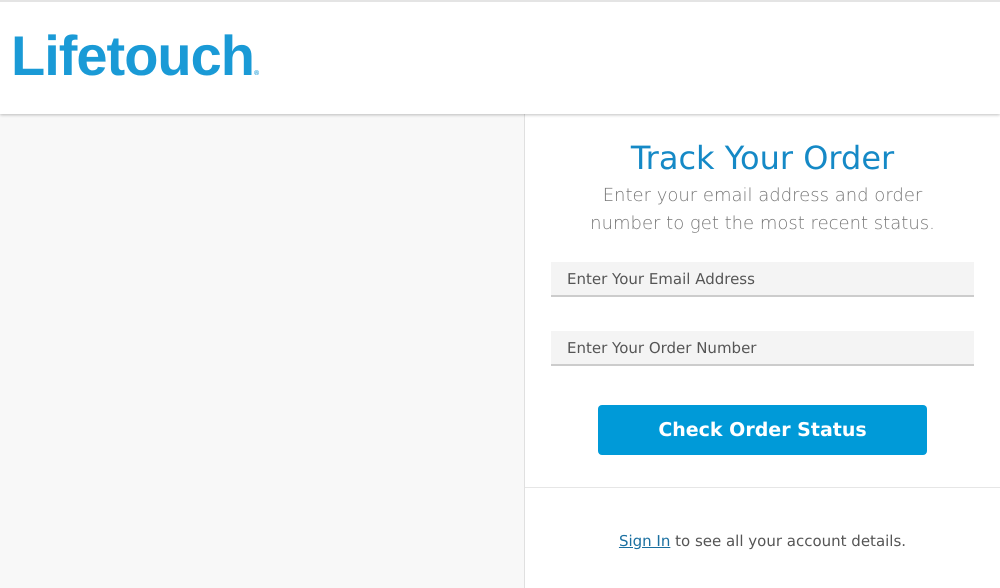  I want to click on sign-in-link: Sign In, so click(644, 541).